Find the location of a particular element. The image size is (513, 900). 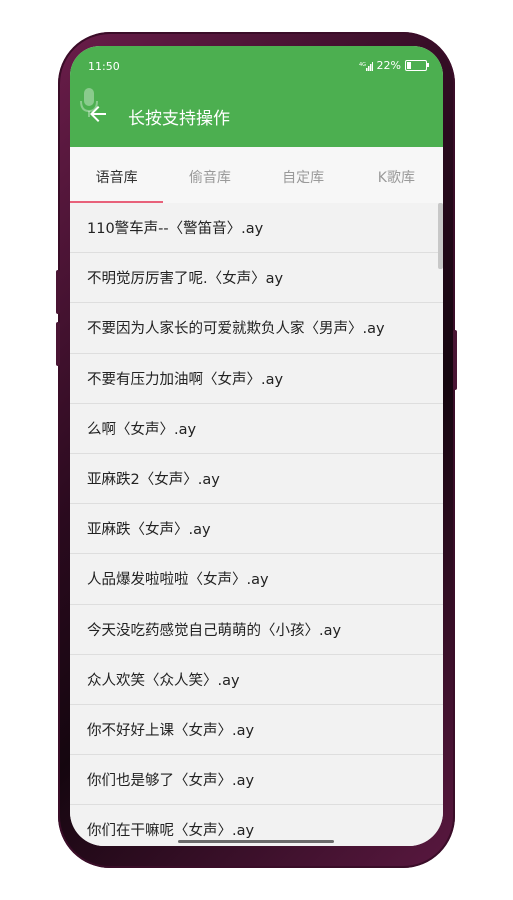

list-item: 你不好好上课〈女声〉.ay is located at coordinates (256, 730).